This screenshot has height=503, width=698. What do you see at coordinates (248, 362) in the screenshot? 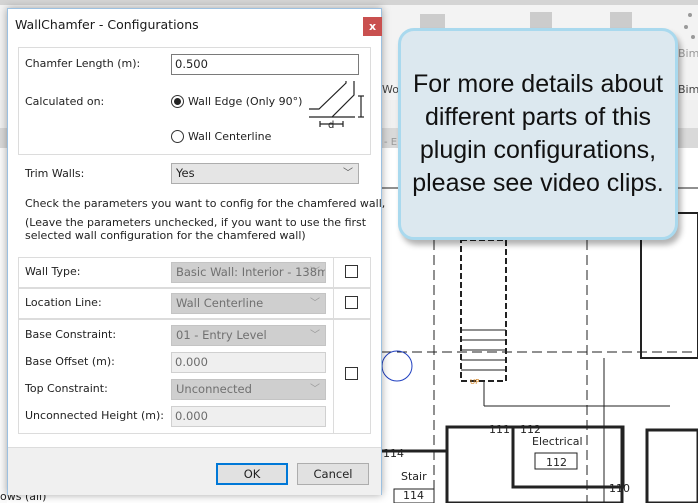
I see `base-offset-input: 0.000` at bounding box center [248, 362].